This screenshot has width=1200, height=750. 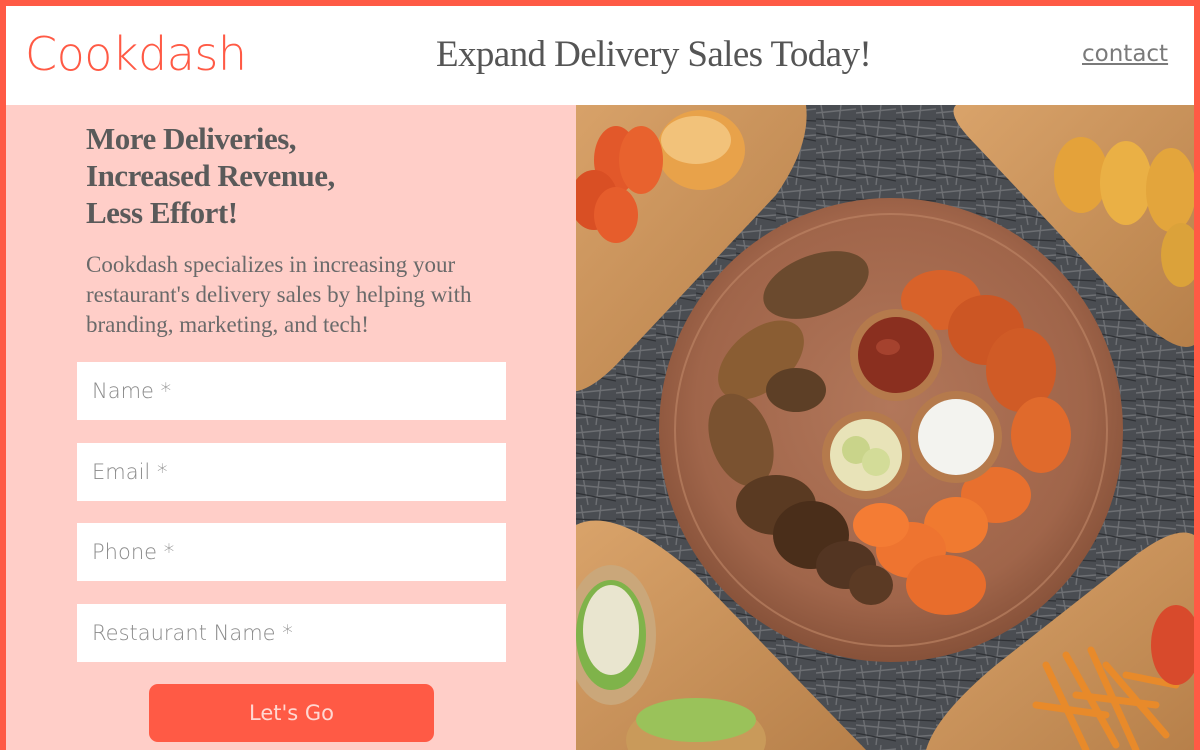 What do you see at coordinates (654, 54) in the screenshot?
I see `page-headline: Expand Delivery Sales Today!` at bounding box center [654, 54].